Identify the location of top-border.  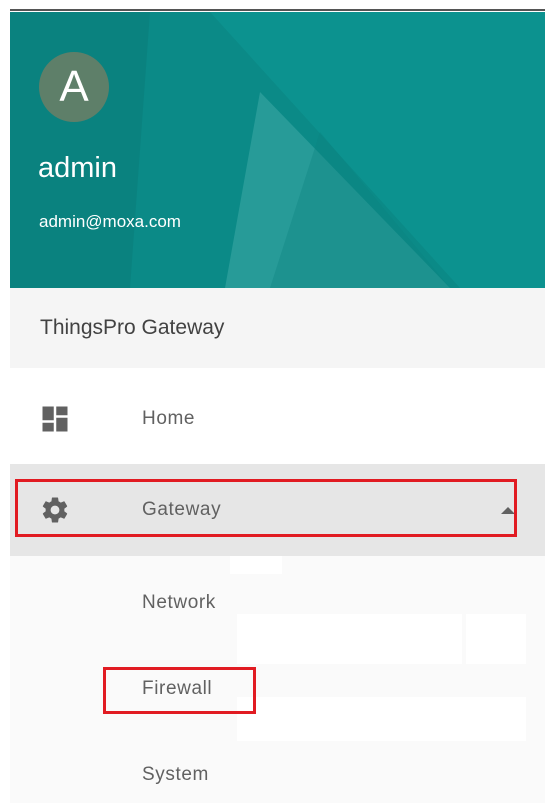
(277, 10).